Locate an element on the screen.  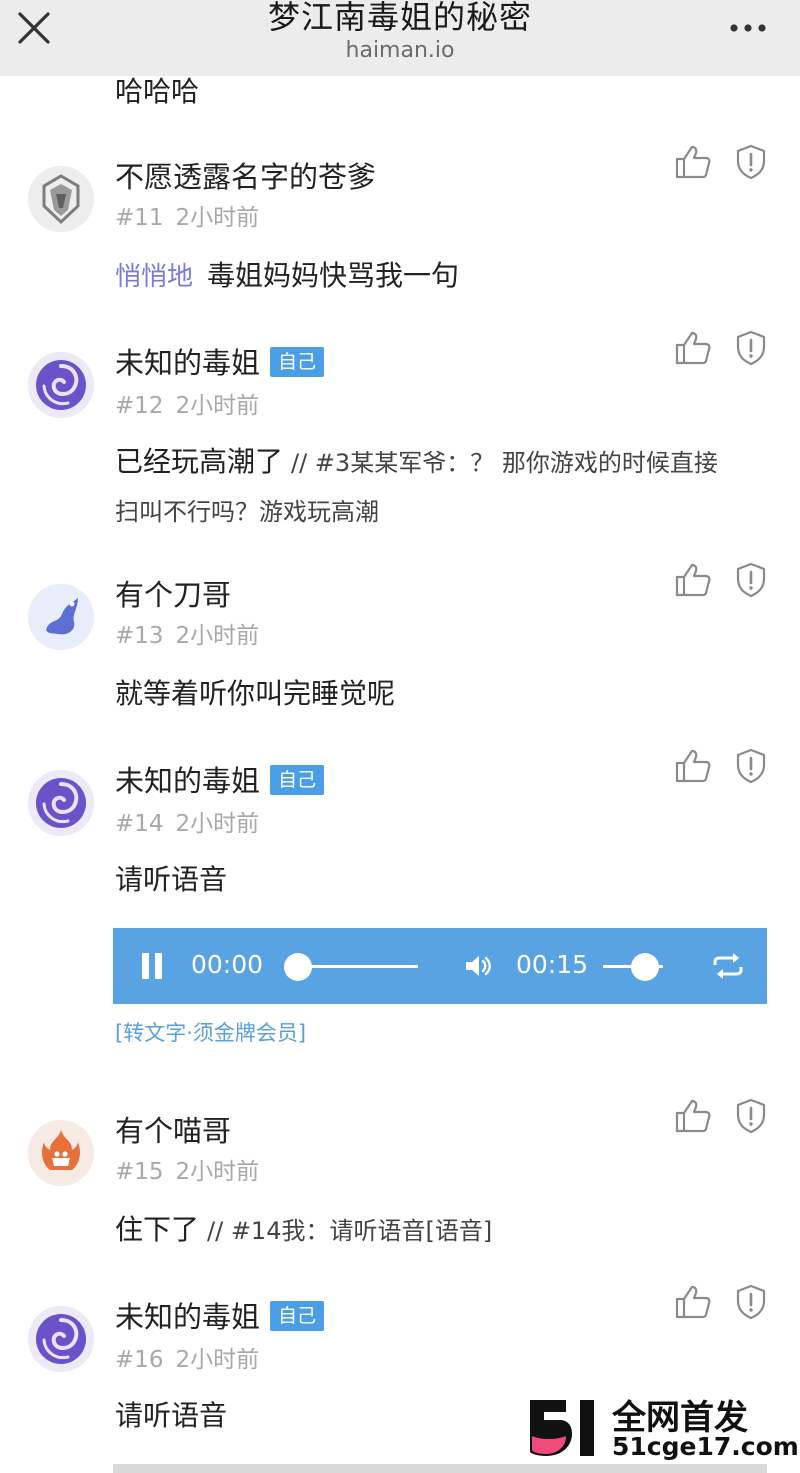
floor-number: #14 is located at coordinates (139, 824).